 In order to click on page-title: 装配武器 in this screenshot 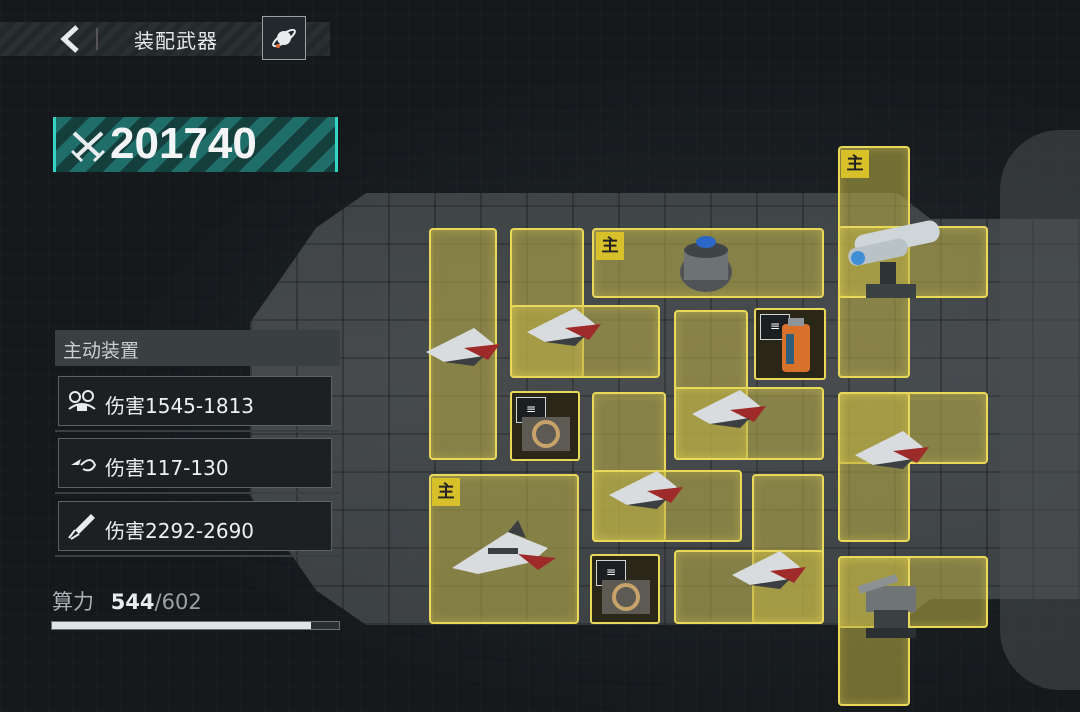, I will do `click(176, 41)`.